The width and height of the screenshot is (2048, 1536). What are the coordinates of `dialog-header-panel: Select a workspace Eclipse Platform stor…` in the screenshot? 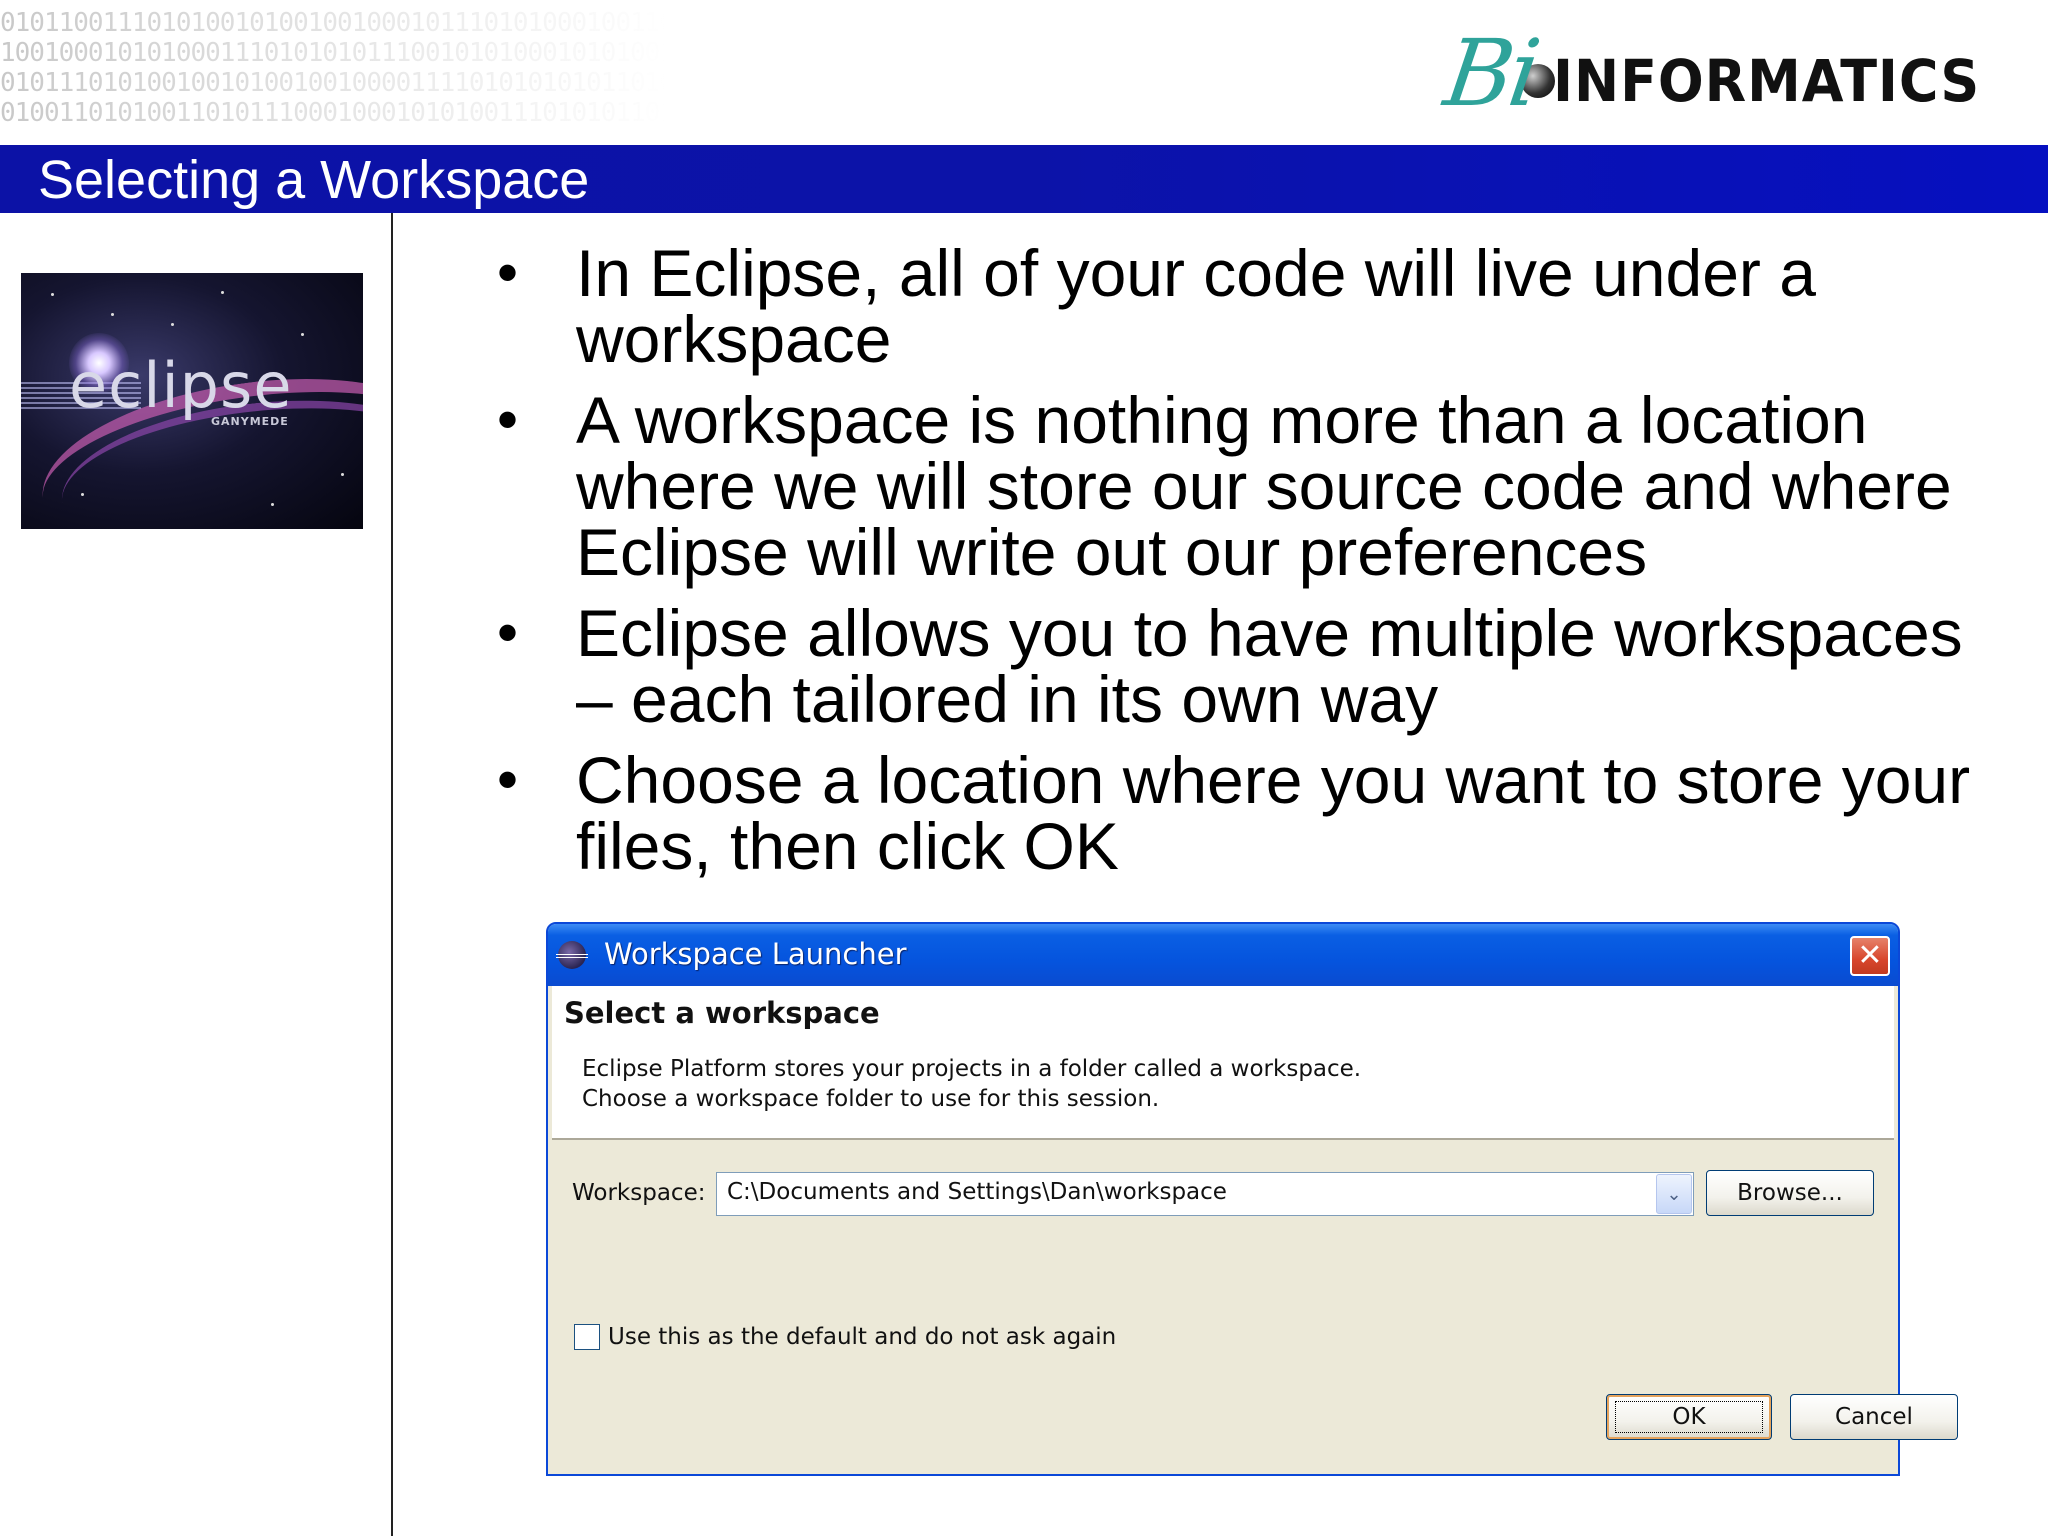 It's located at (1223, 1063).